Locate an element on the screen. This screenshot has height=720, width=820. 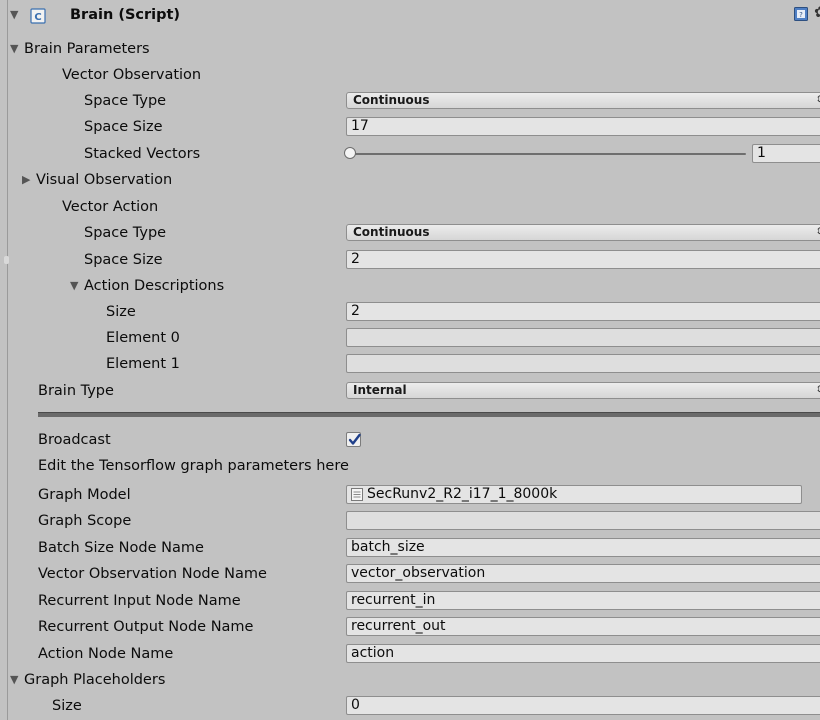
section-separator is located at coordinates (429, 414).